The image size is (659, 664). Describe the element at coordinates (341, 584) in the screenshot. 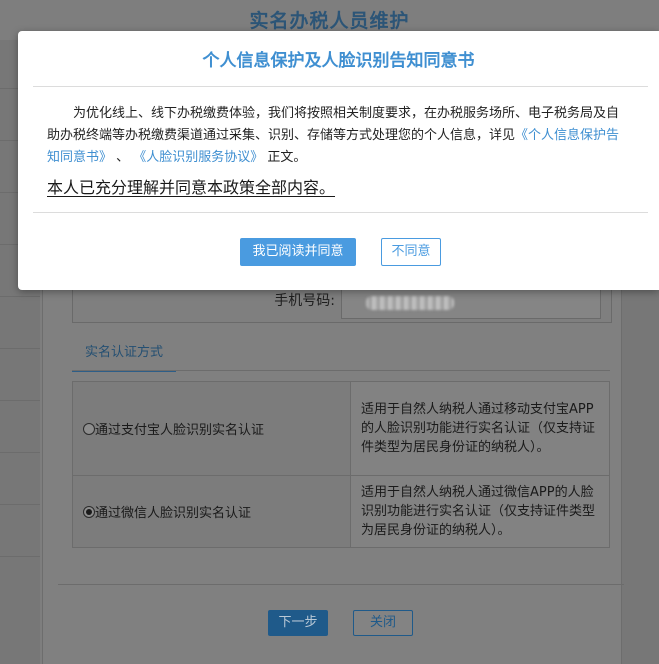

I see `footer-divider` at that location.